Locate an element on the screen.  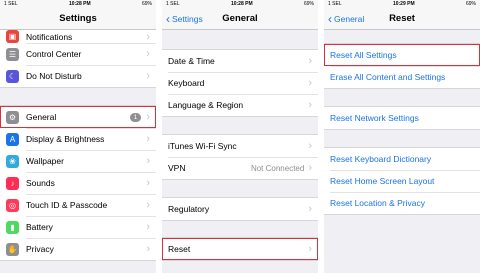
nav-bar: ‹ Settings General is located at coordinates (240, 19).